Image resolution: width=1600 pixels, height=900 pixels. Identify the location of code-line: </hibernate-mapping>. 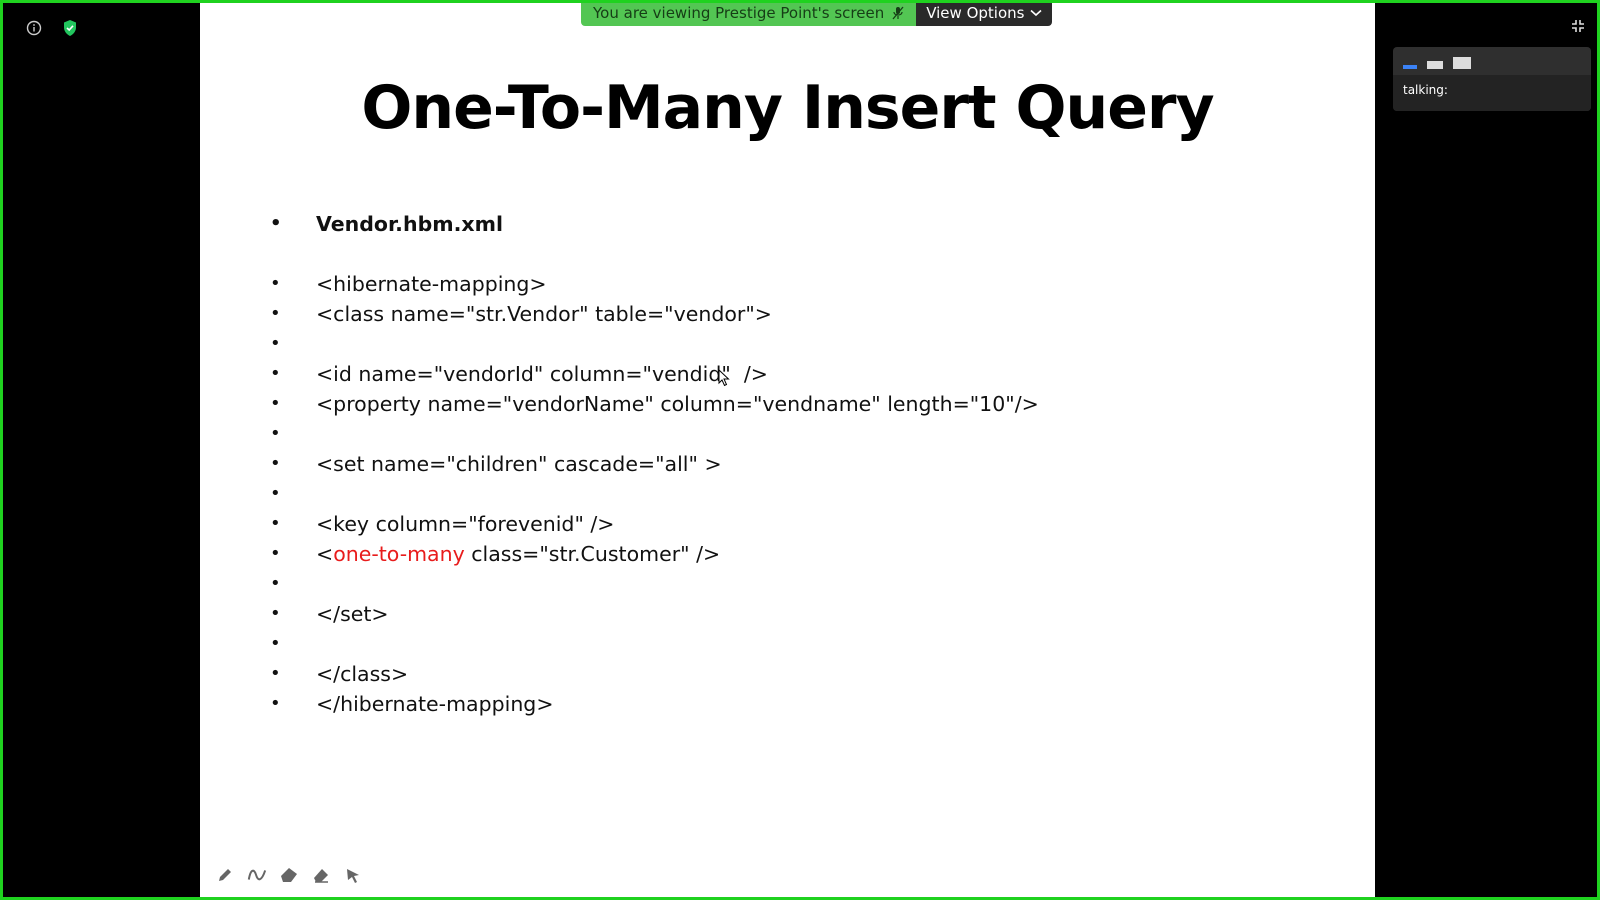
(435, 704).